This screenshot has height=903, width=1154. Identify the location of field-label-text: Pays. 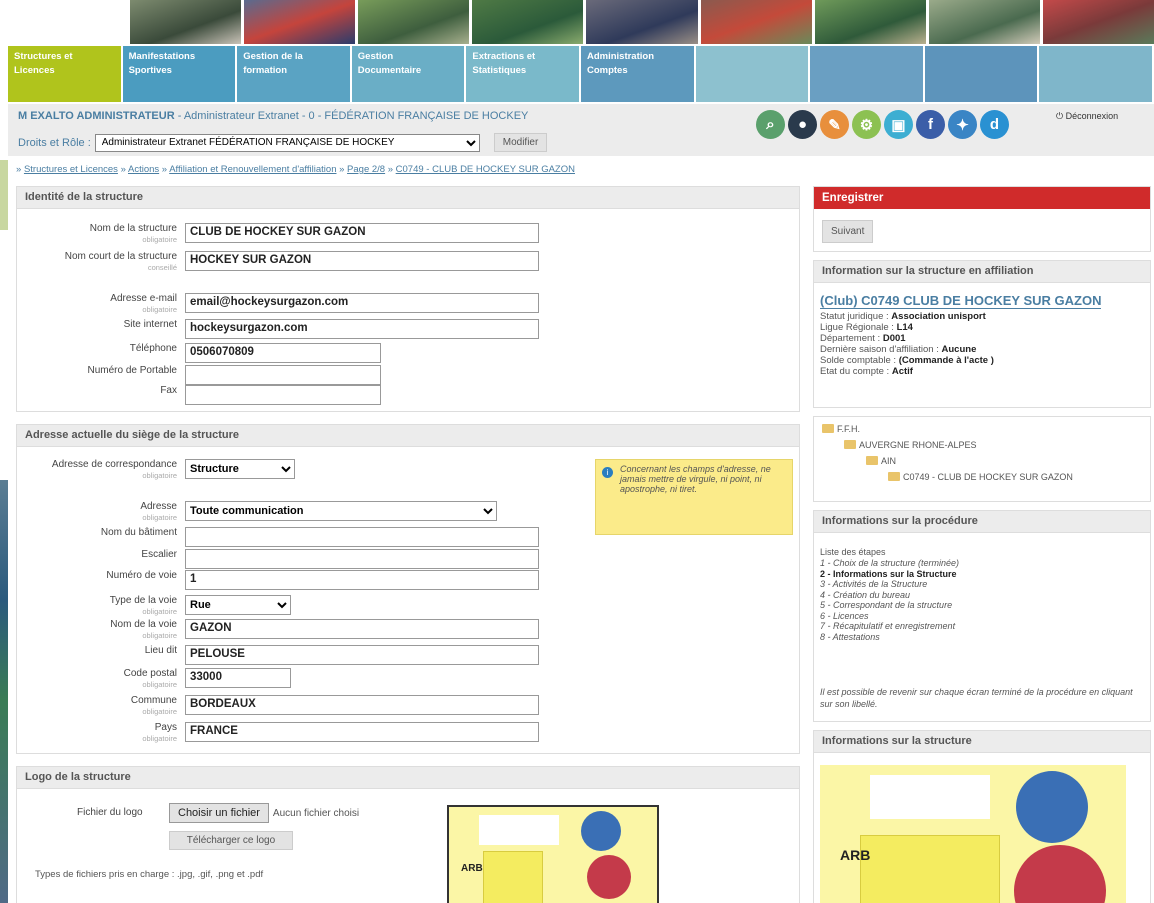
(165, 727).